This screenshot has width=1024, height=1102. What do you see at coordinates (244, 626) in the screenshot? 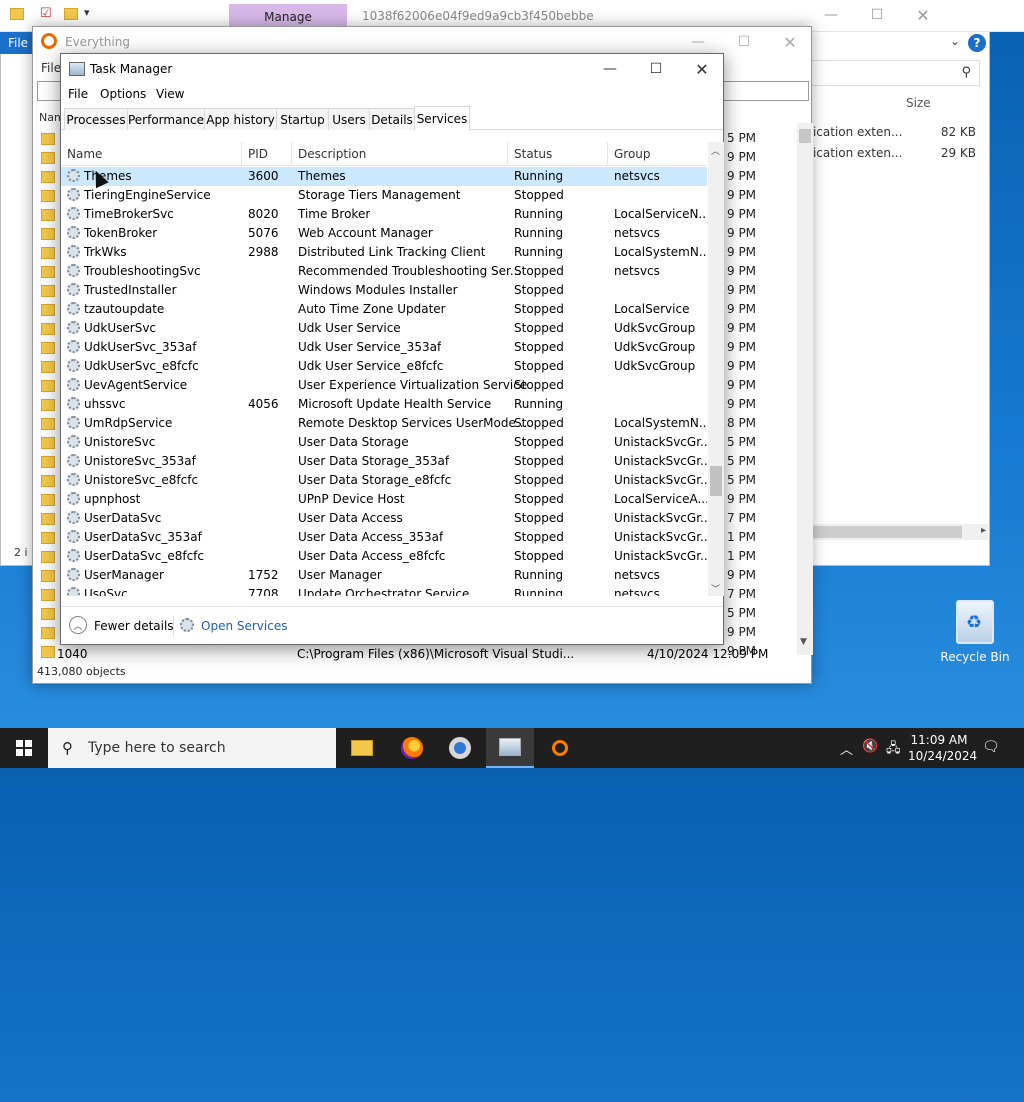
I see `open-services-link: Open Services` at bounding box center [244, 626].